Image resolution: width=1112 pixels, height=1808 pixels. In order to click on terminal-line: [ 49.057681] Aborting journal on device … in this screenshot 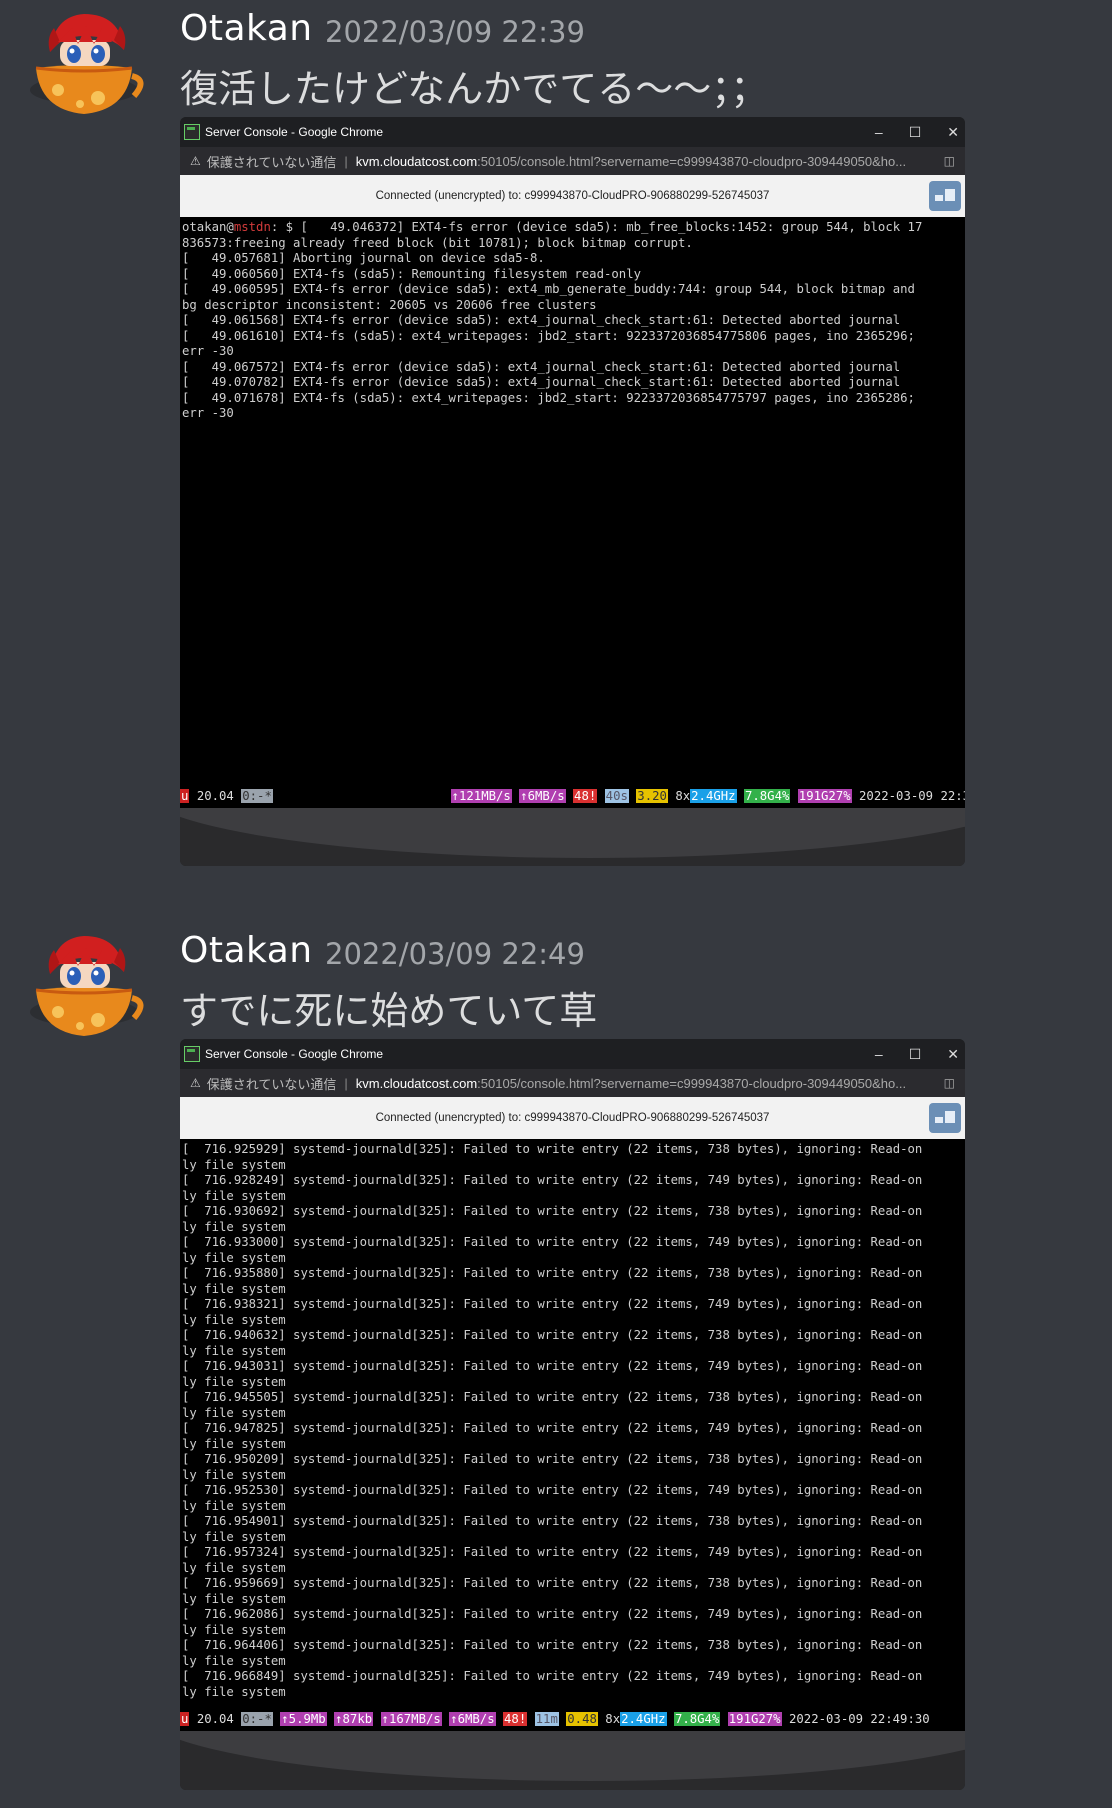, I will do `click(363, 258)`.